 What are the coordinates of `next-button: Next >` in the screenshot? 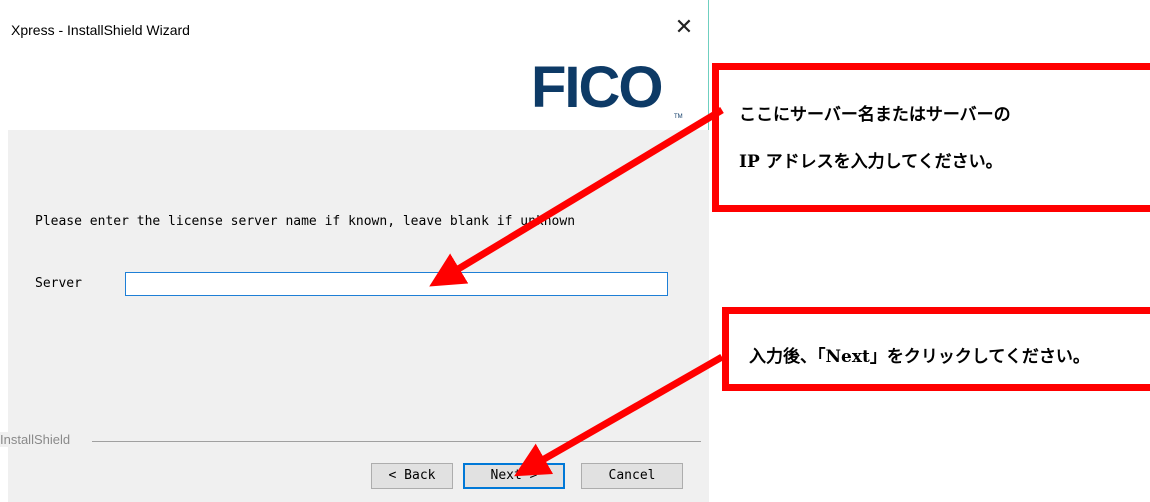 It's located at (514, 476).